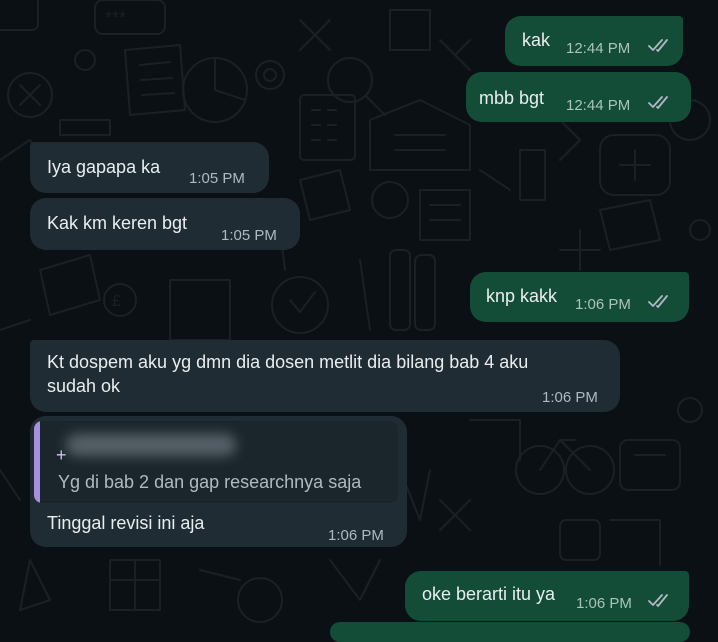 The width and height of the screenshot is (718, 642). Describe the element at coordinates (84, 386) in the screenshot. I see `message-text-line-2: sudah ok` at that location.